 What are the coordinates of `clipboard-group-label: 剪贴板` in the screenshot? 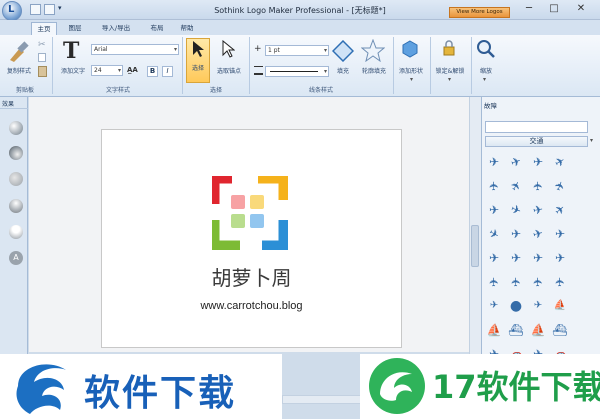 It's located at (24, 90).